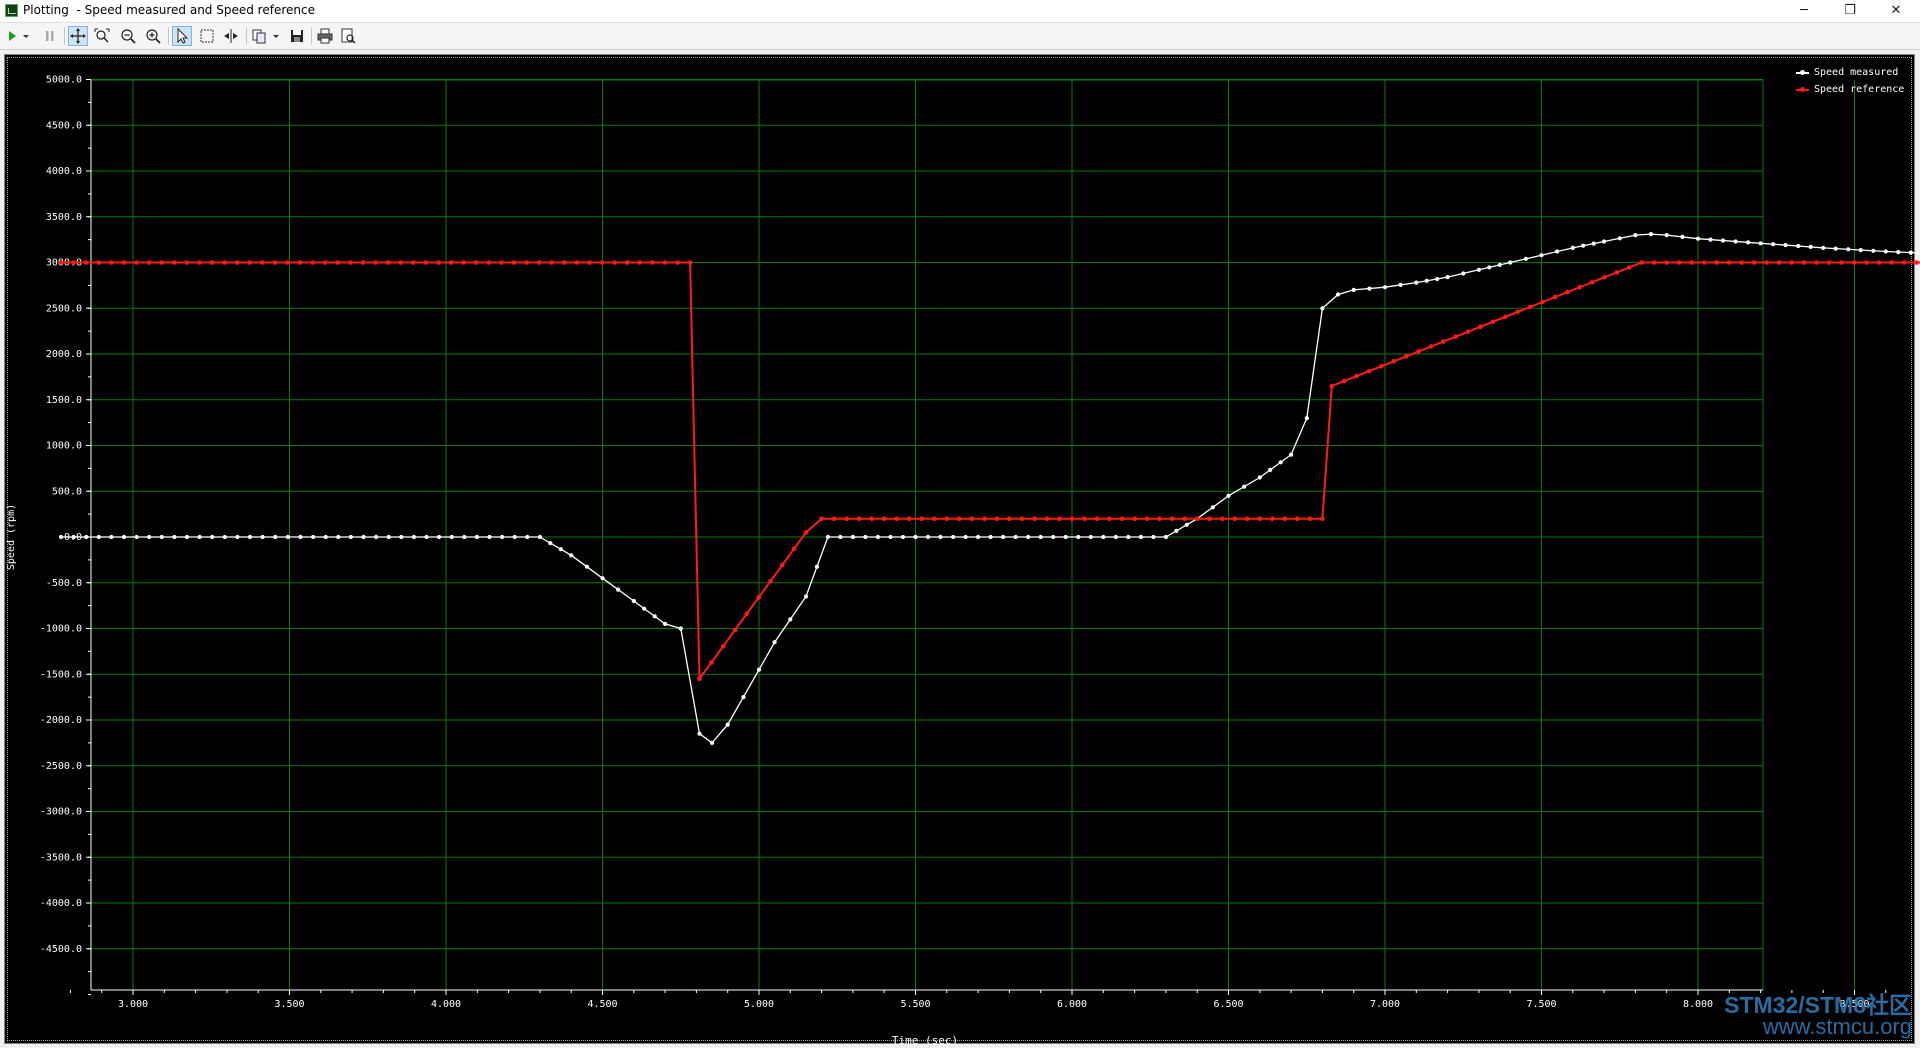 This screenshot has height=1048, width=1920. What do you see at coordinates (1385, 1004) in the screenshot?
I see `x-tick-label: 7.000` at bounding box center [1385, 1004].